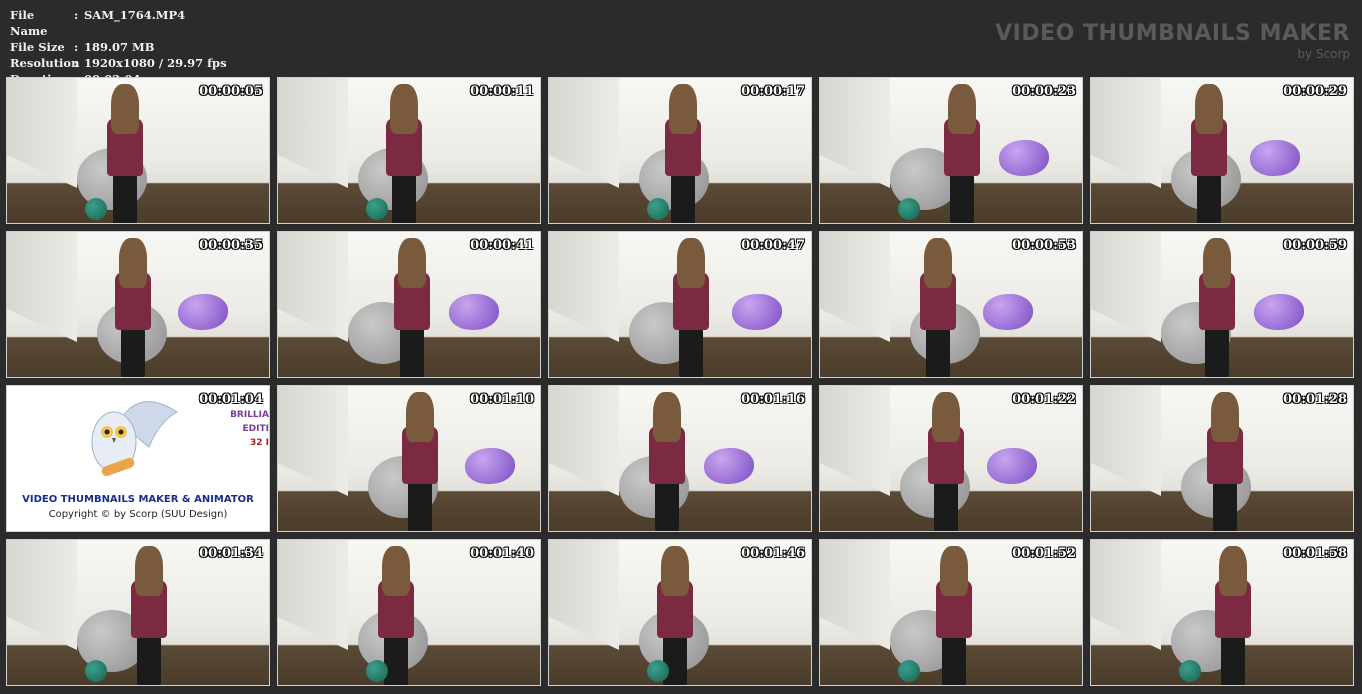  I want to click on thumbnail-frame: 00:00:59, so click(1222, 304).